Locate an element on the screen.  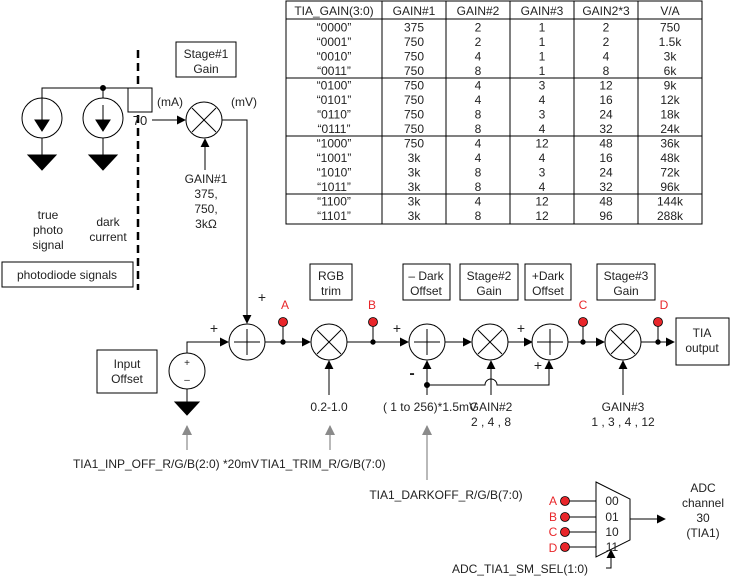
mux-label-c: C is located at coordinates (553, 532).